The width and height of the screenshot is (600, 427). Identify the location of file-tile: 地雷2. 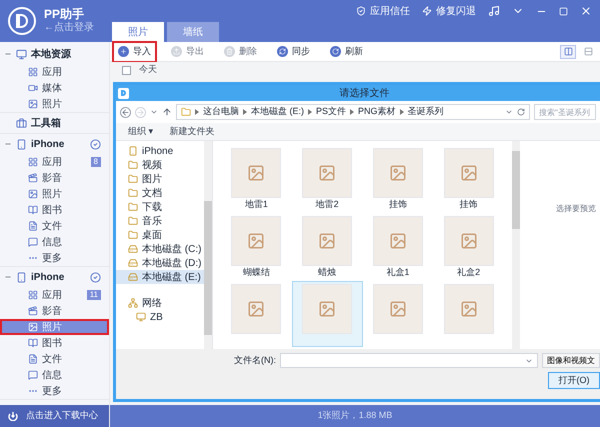
(327, 178).